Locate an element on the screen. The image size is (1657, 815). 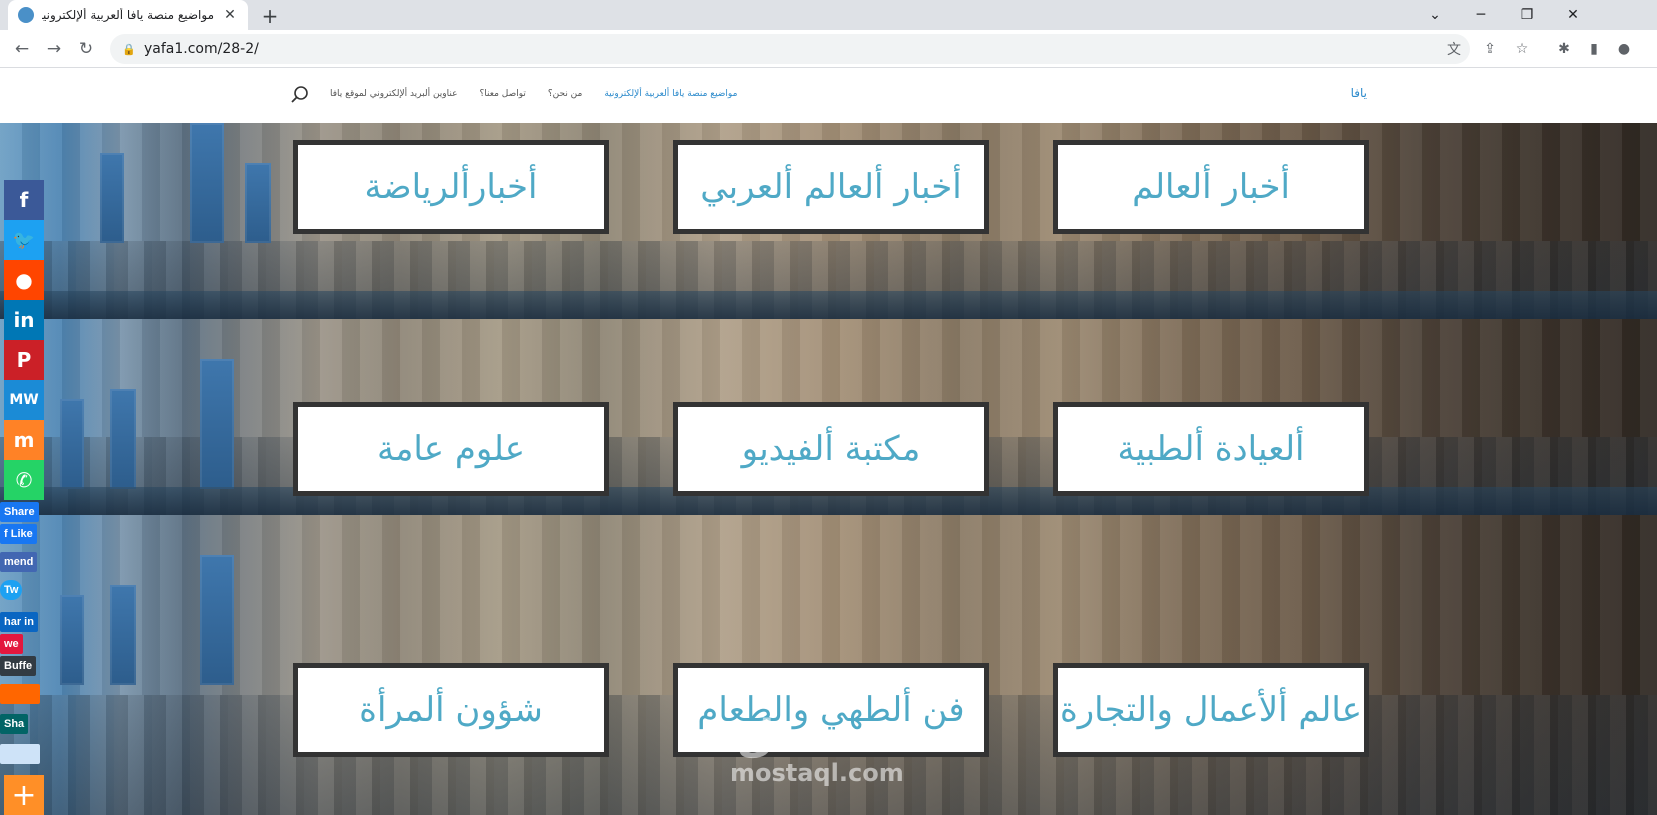
watermark-latin: mostaql.com is located at coordinates (817, 773).